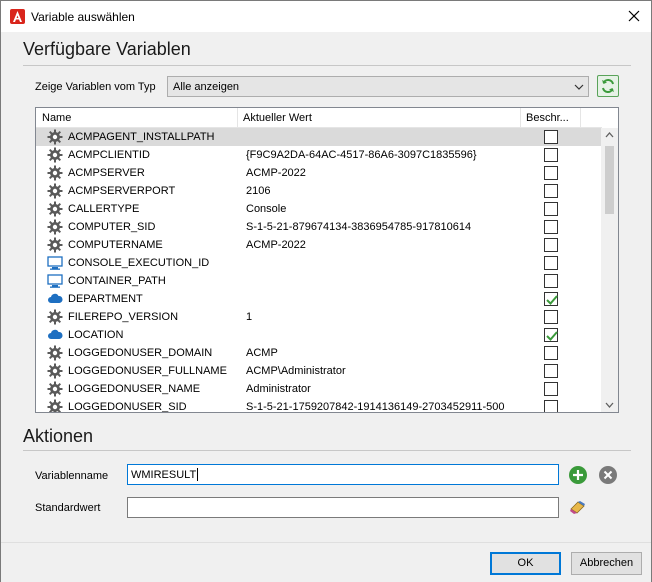 The height and width of the screenshot is (582, 652). I want to click on x-circle-icon, so click(608, 475).